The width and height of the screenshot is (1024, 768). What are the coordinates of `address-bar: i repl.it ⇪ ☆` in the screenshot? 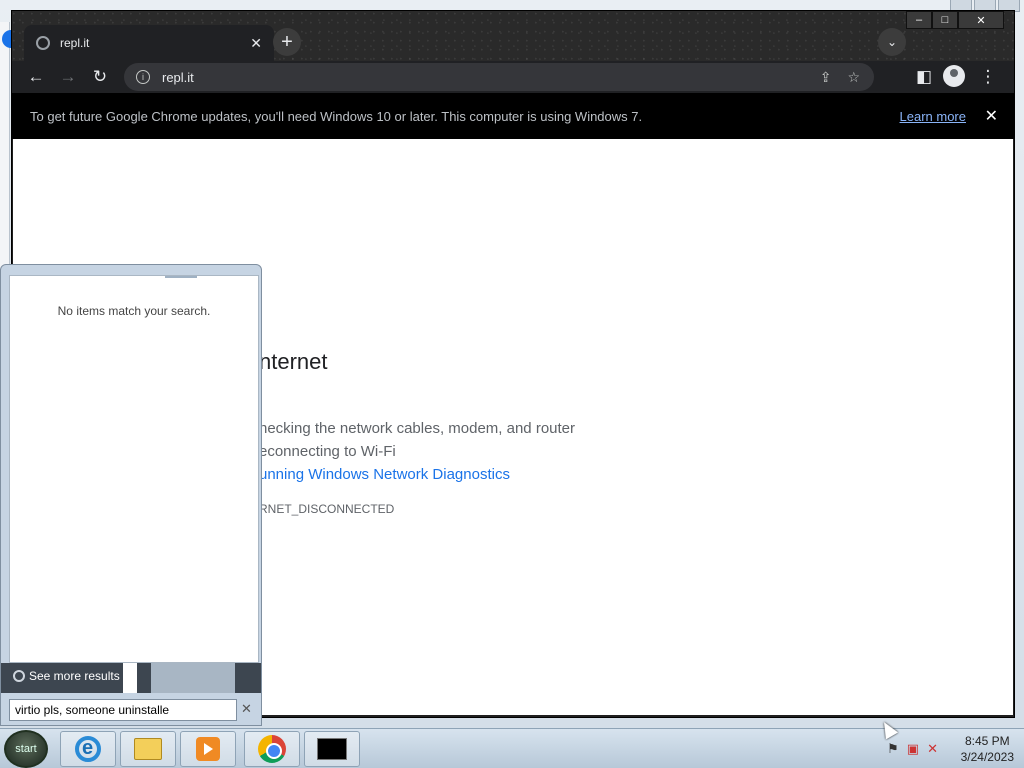 It's located at (499, 77).